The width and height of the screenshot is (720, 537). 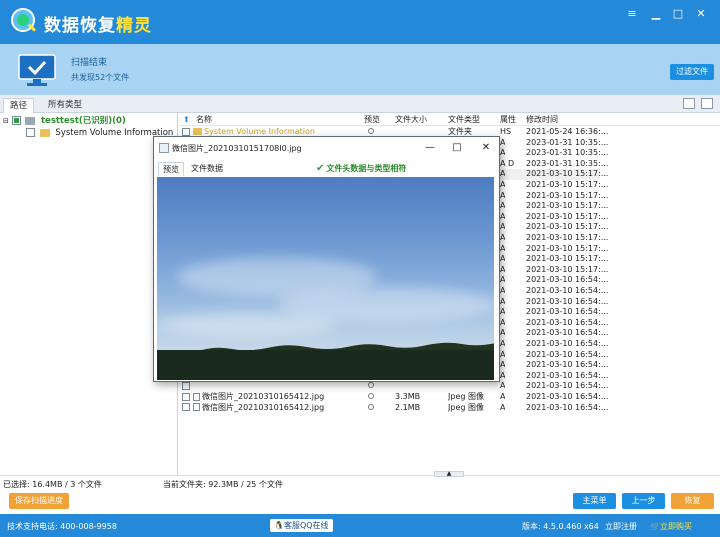 What do you see at coordinates (507, 163) in the screenshot?
I see `row-attr: A D` at bounding box center [507, 163].